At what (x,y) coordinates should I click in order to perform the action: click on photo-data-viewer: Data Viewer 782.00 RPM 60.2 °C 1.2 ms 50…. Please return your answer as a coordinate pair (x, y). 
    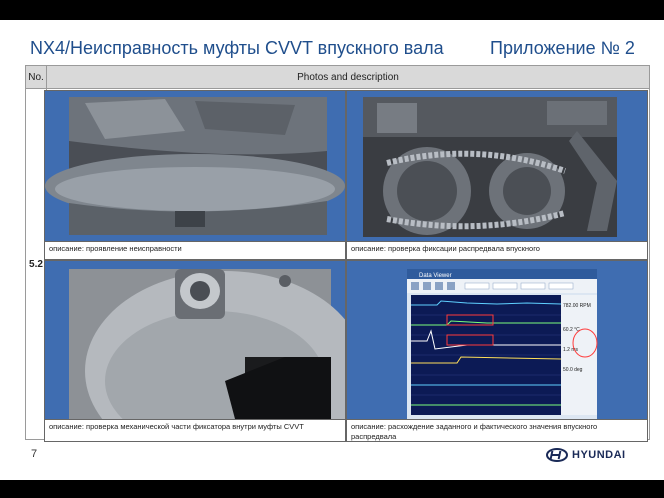
    Looking at the image, I should click on (497, 340).